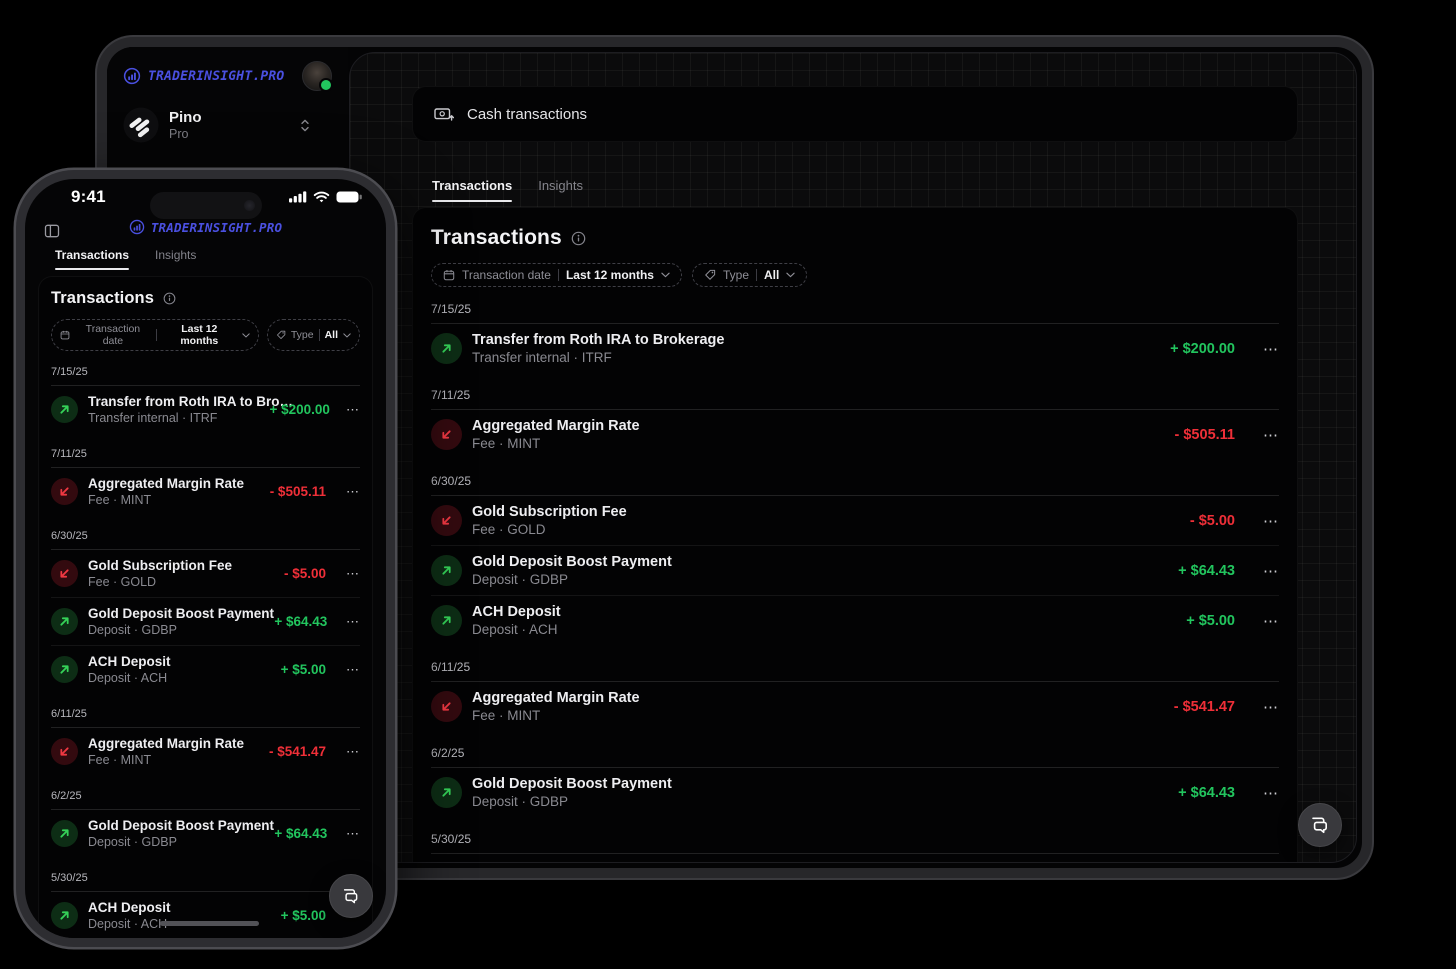 The width and height of the screenshot is (1456, 969). I want to click on camera-dot, so click(249, 205).